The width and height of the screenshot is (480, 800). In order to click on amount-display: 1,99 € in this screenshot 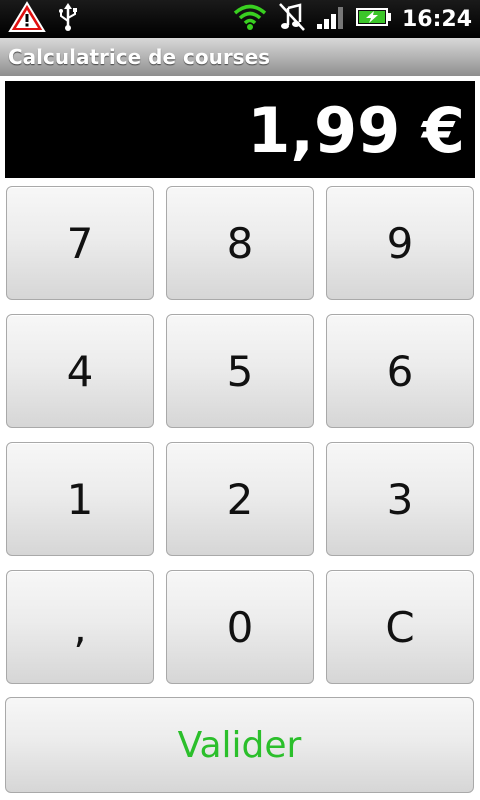, I will do `click(240, 129)`.